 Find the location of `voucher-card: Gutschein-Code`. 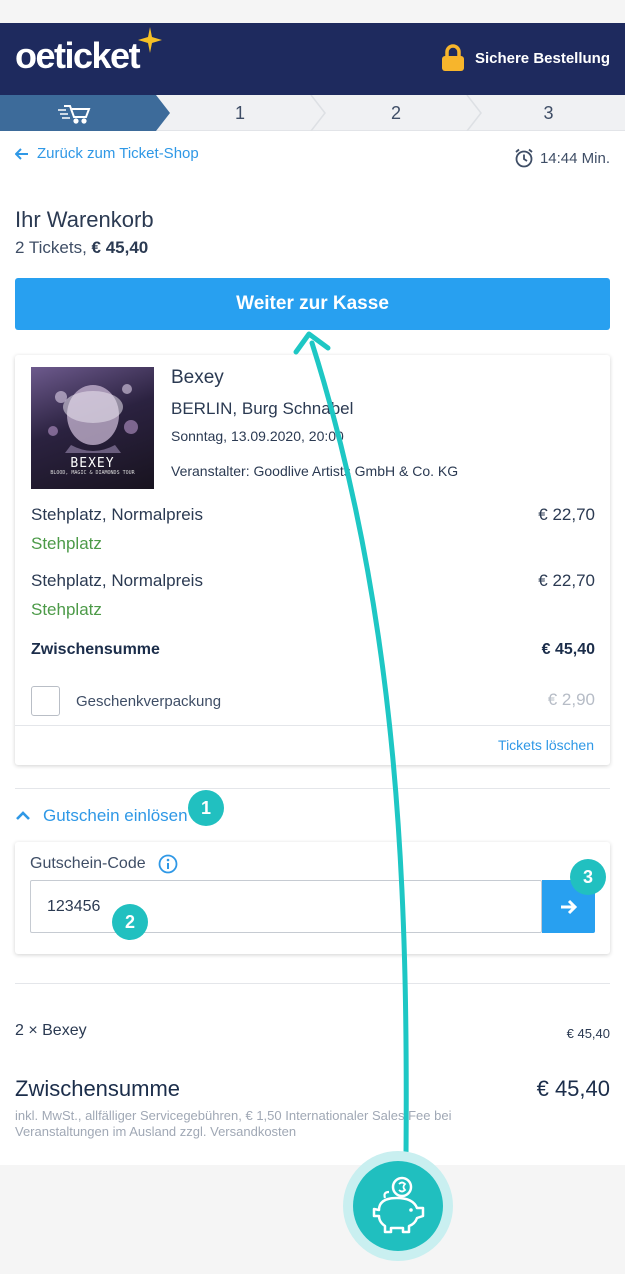

voucher-card: Gutschein-Code is located at coordinates (312, 898).